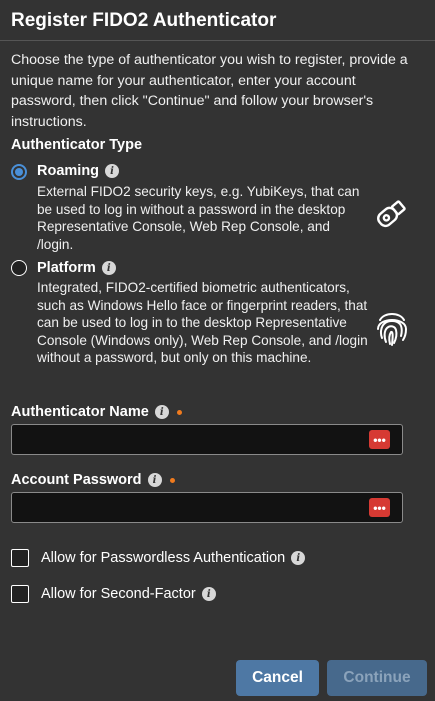 This screenshot has height=701, width=435. Describe the element at coordinates (277, 678) in the screenshot. I see `cancel-button: Cancel` at that location.